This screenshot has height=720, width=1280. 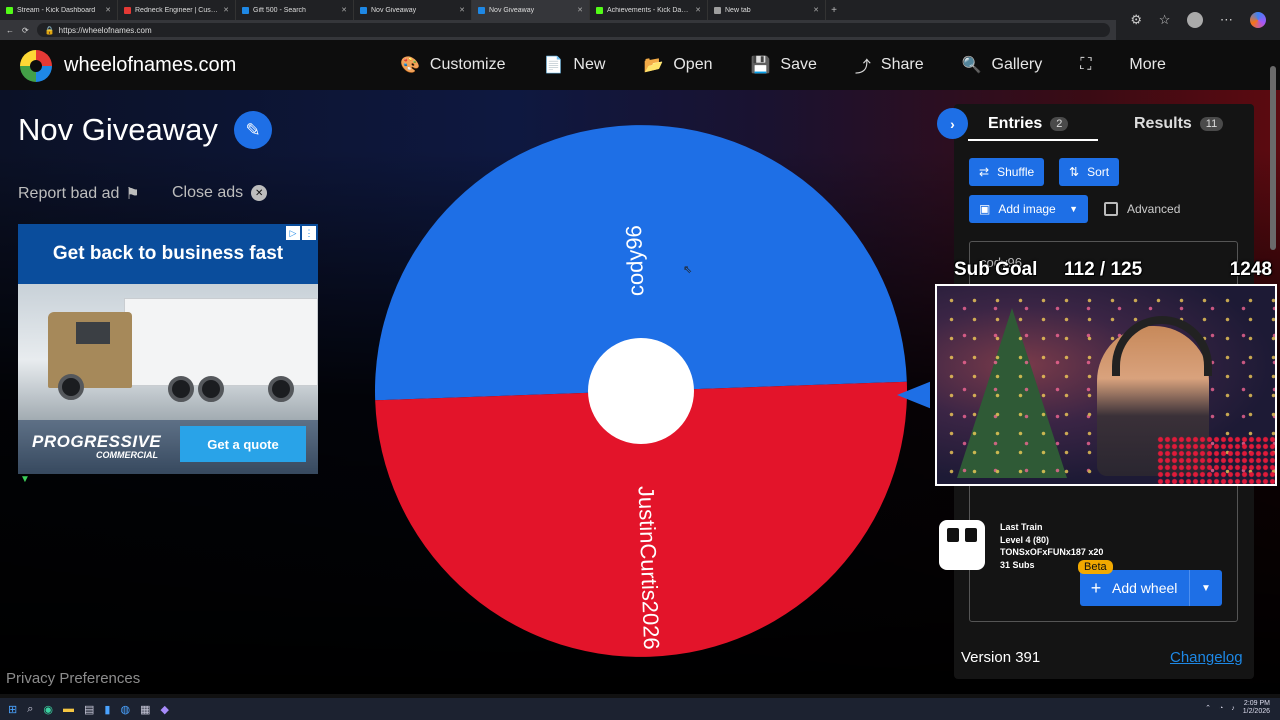 What do you see at coordinates (12, 709) in the screenshot?
I see `start-icon: ⊞` at bounding box center [12, 709].